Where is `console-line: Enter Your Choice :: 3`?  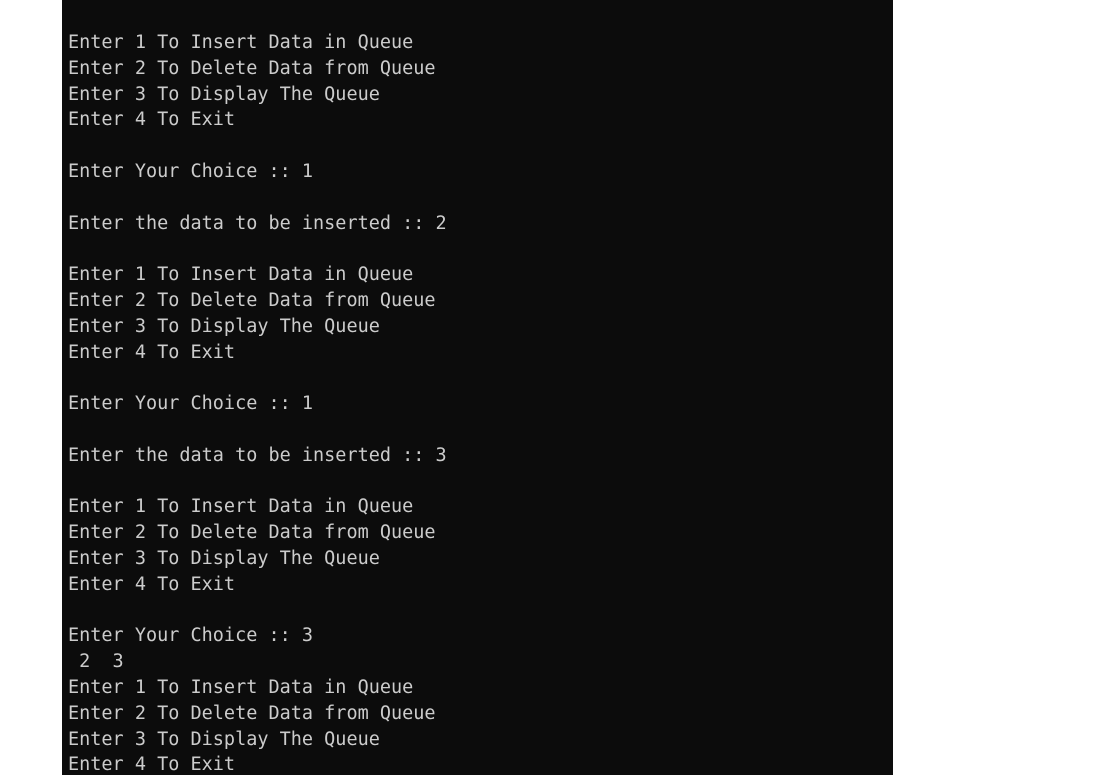
console-line: Enter Your Choice :: 3 is located at coordinates (191, 636).